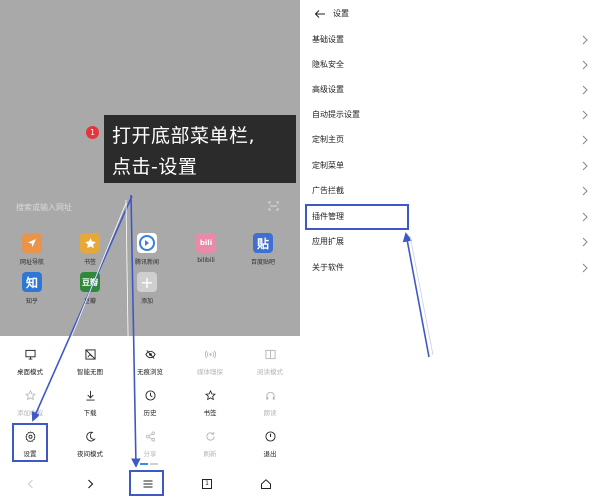 The image size is (600, 499). What do you see at coordinates (273, 206) in the screenshot?
I see `scan-icon` at bounding box center [273, 206].